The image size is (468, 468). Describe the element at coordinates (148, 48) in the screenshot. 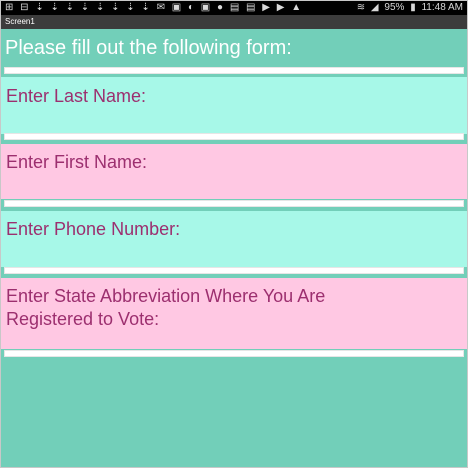

I see `form-heading: Please fill out the following form:` at that location.